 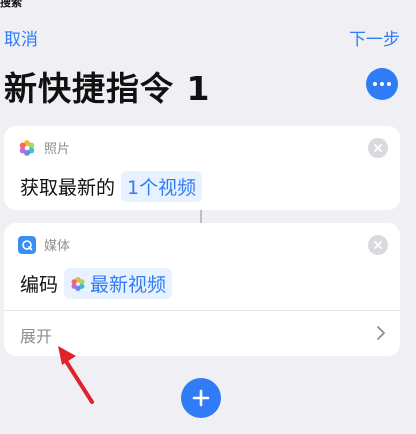 What do you see at coordinates (381, 333) in the screenshot?
I see `chevron-right-icon` at bounding box center [381, 333].